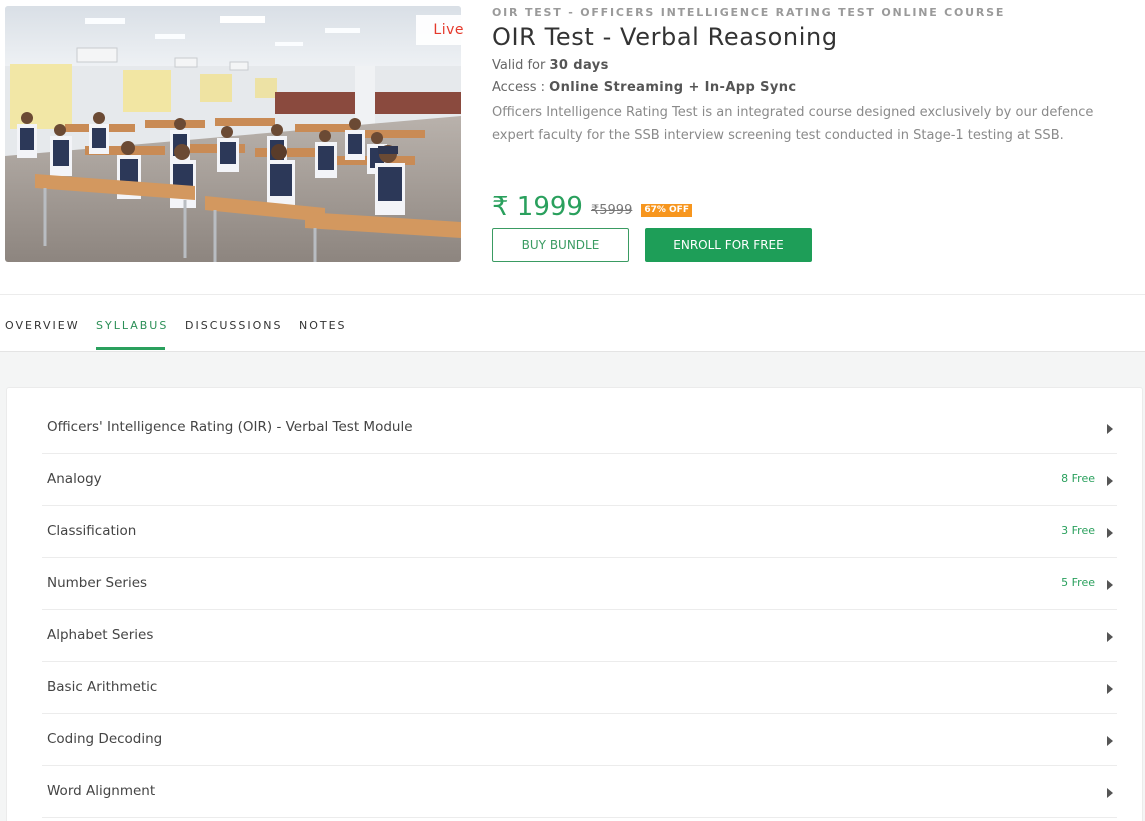 This screenshot has width=1145, height=821. Describe the element at coordinates (611, 210) in the screenshot. I see `original-price: ₹5999` at that location.